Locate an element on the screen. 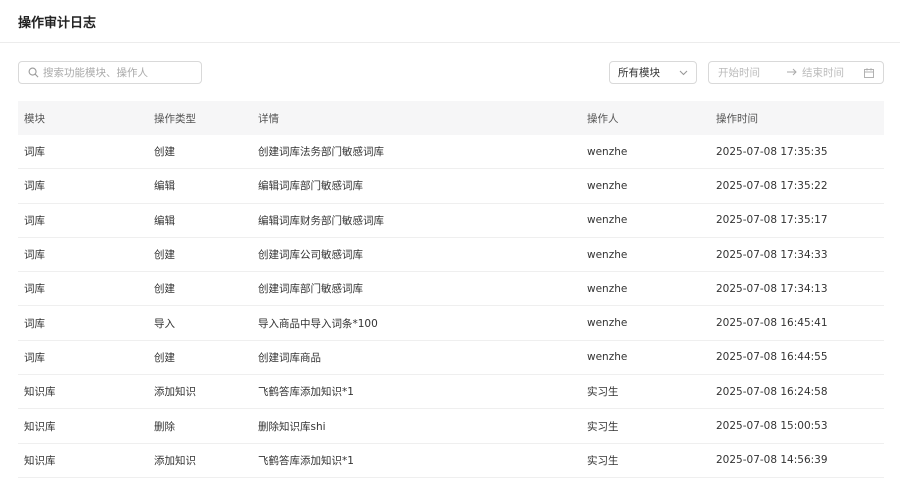 The height and width of the screenshot is (488, 900). cell-time: 2025-07-08 14:56:39 is located at coordinates (772, 460).